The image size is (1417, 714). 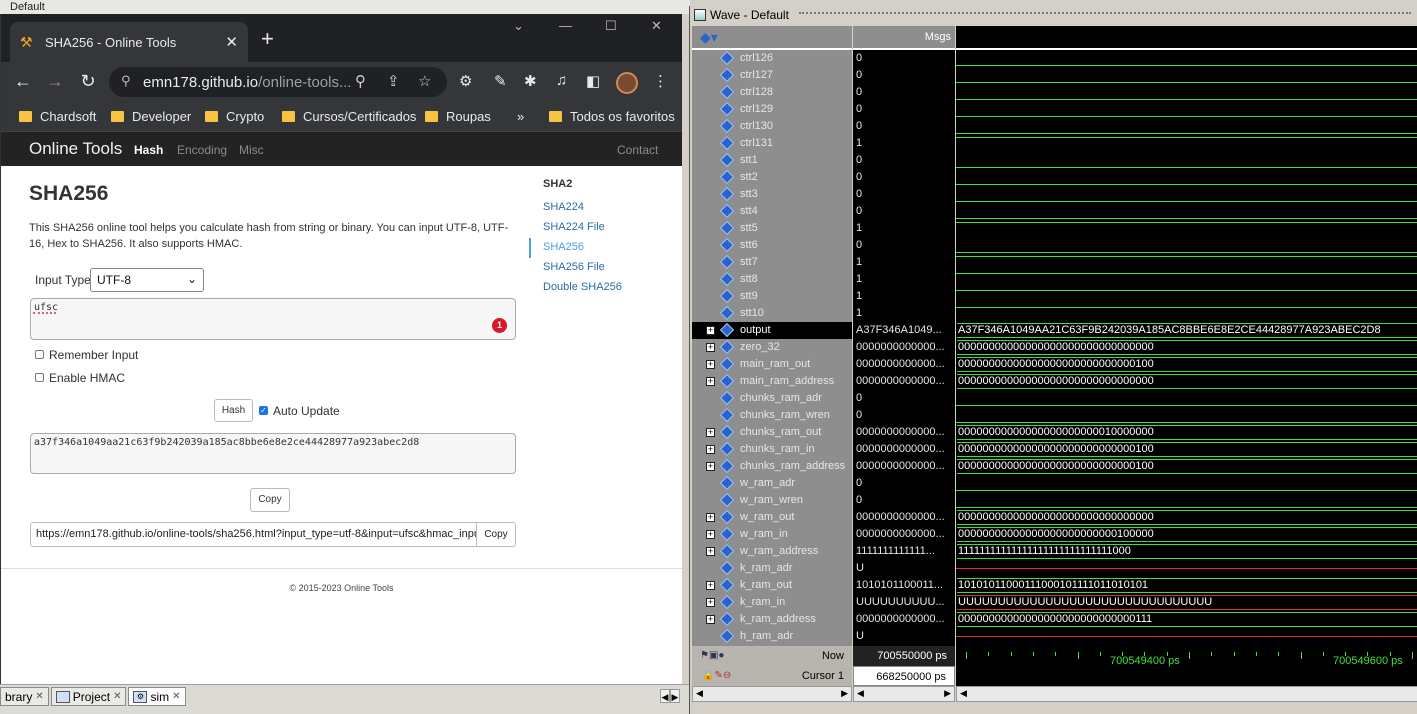 I want to click on bookmark-roupas: Roupas, so click(x=458, y=116).